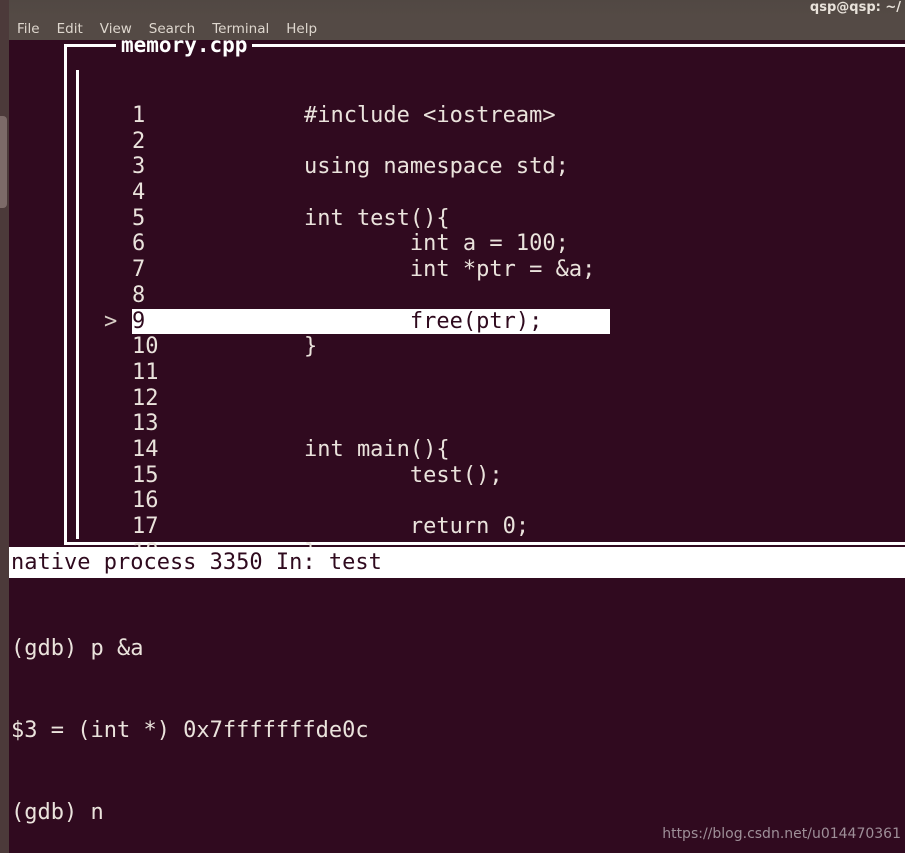  What do you see at coordinates (240, 29) in the screenshot?
I see `menu-item-terminal: Terminal` at bounding box center [240, 29].